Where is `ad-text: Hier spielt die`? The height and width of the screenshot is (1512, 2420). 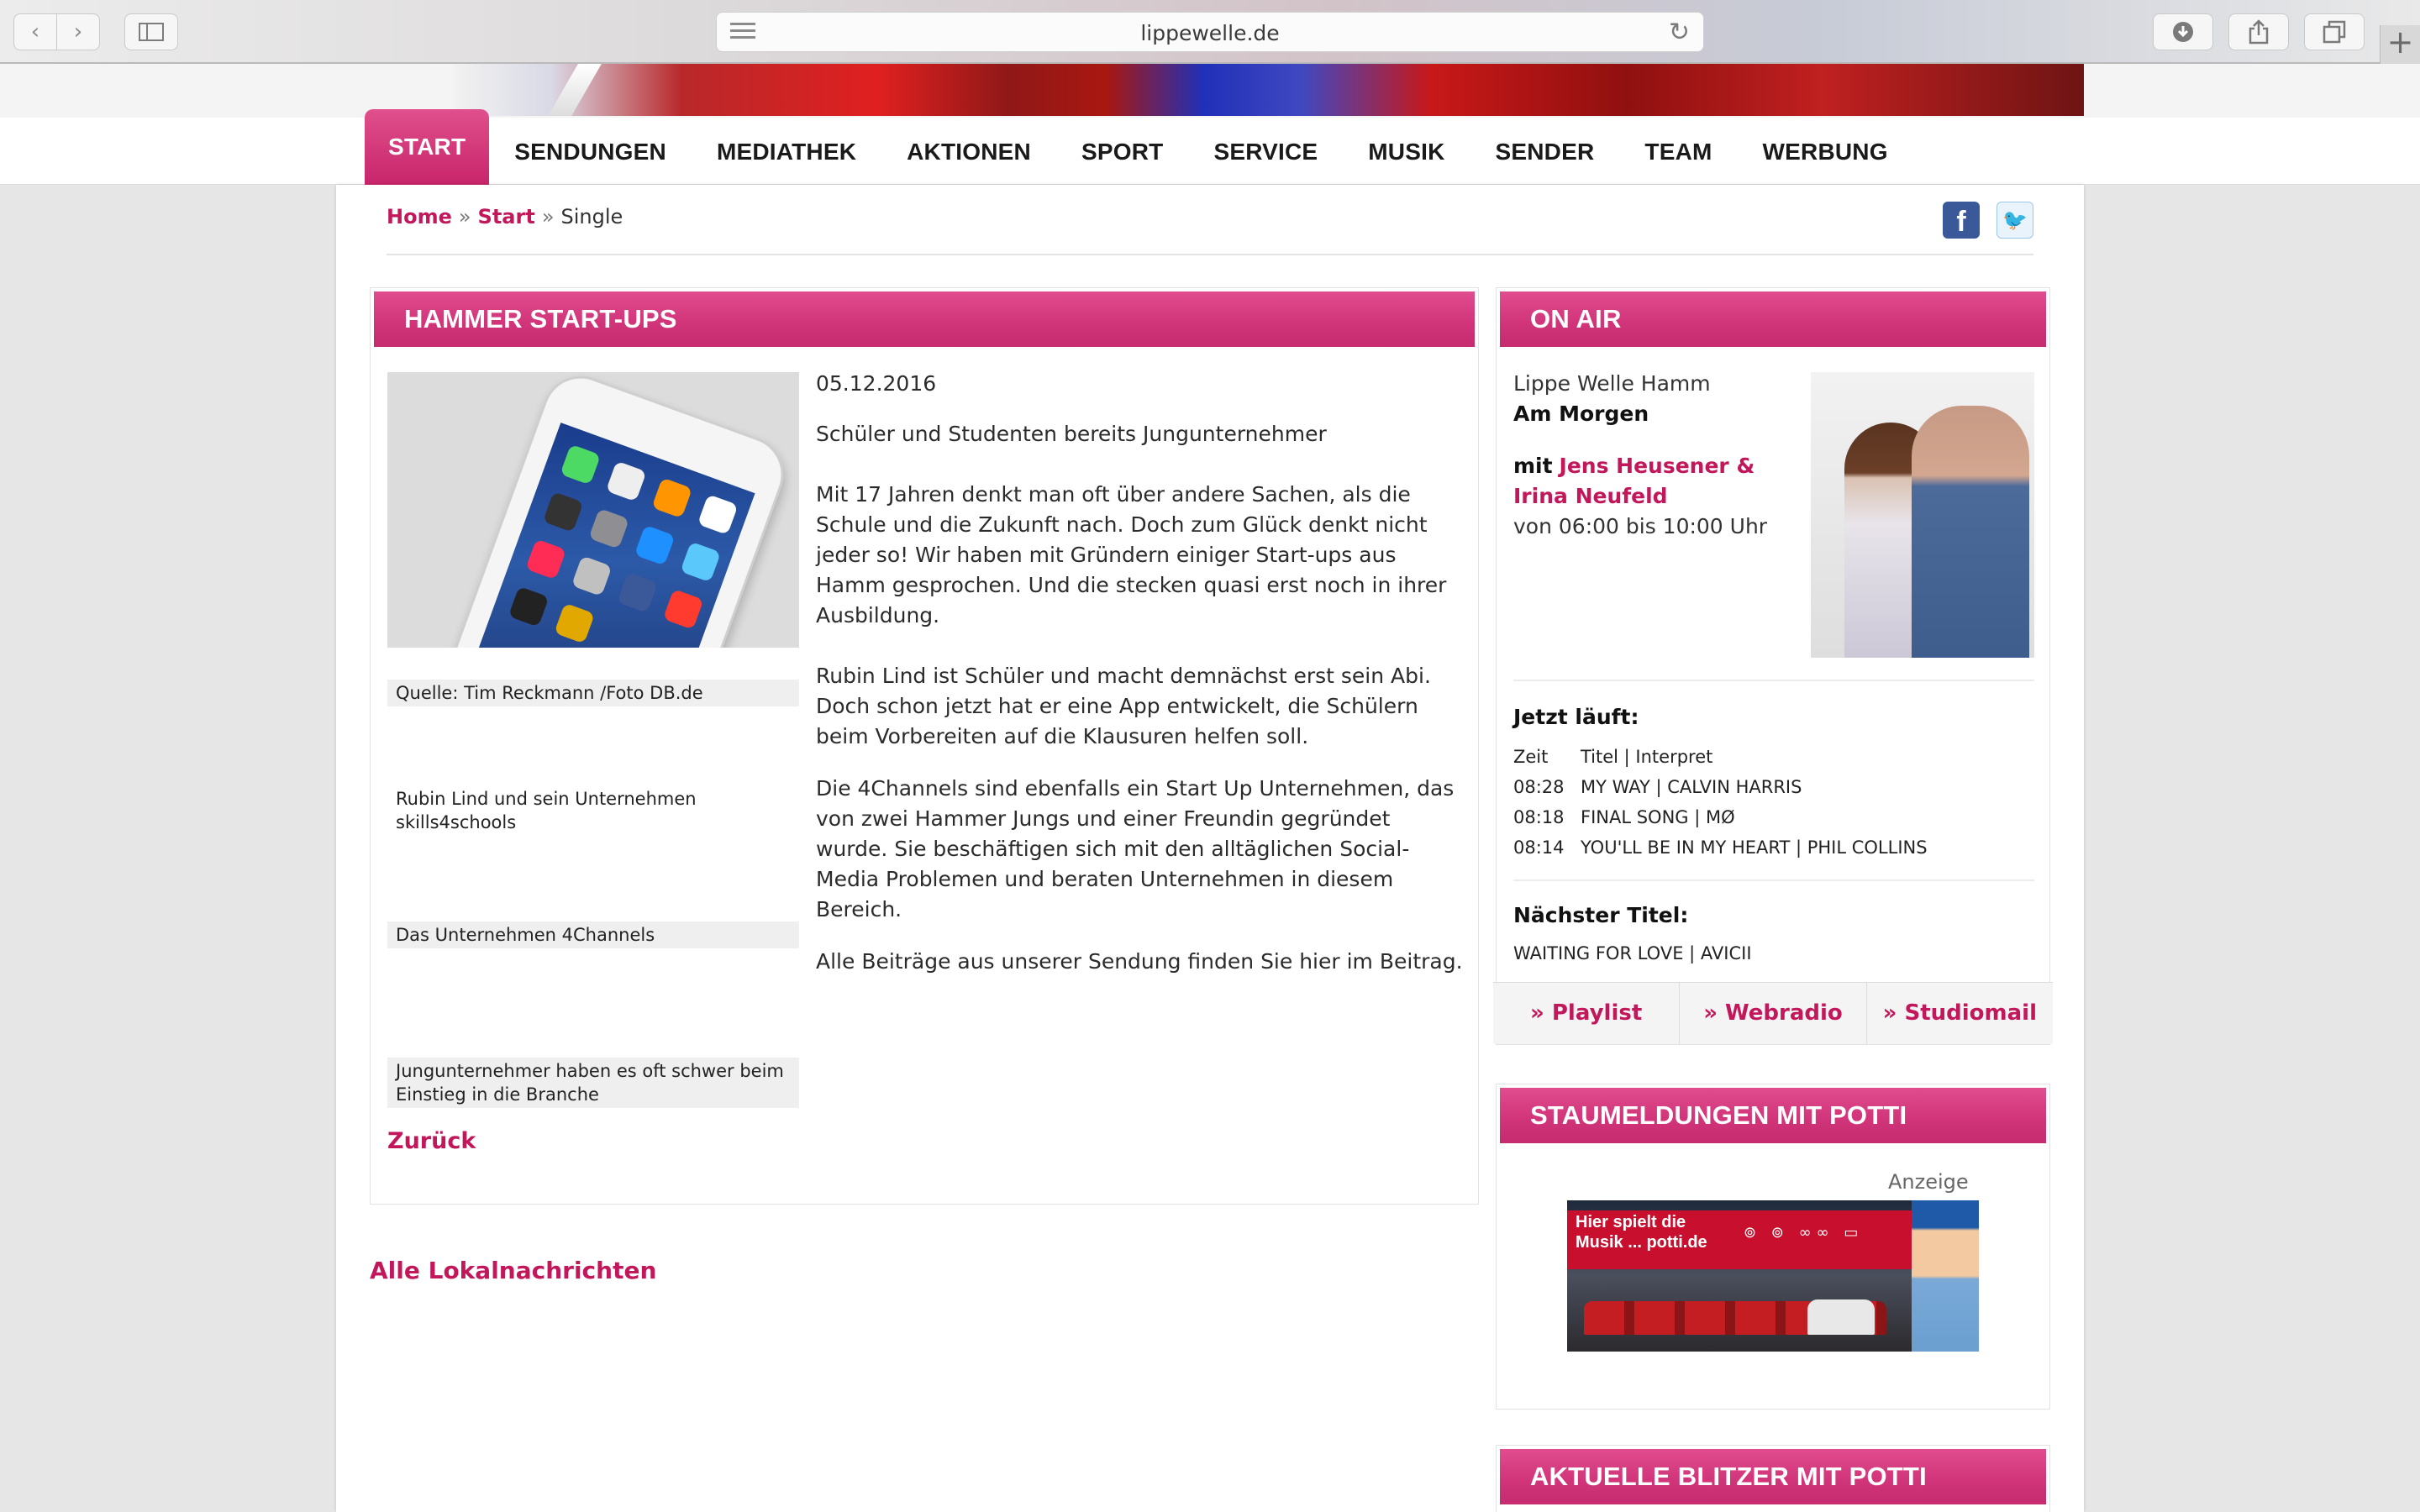
ad-text: Hier spielt die is located at coordinates (1631, 1222).